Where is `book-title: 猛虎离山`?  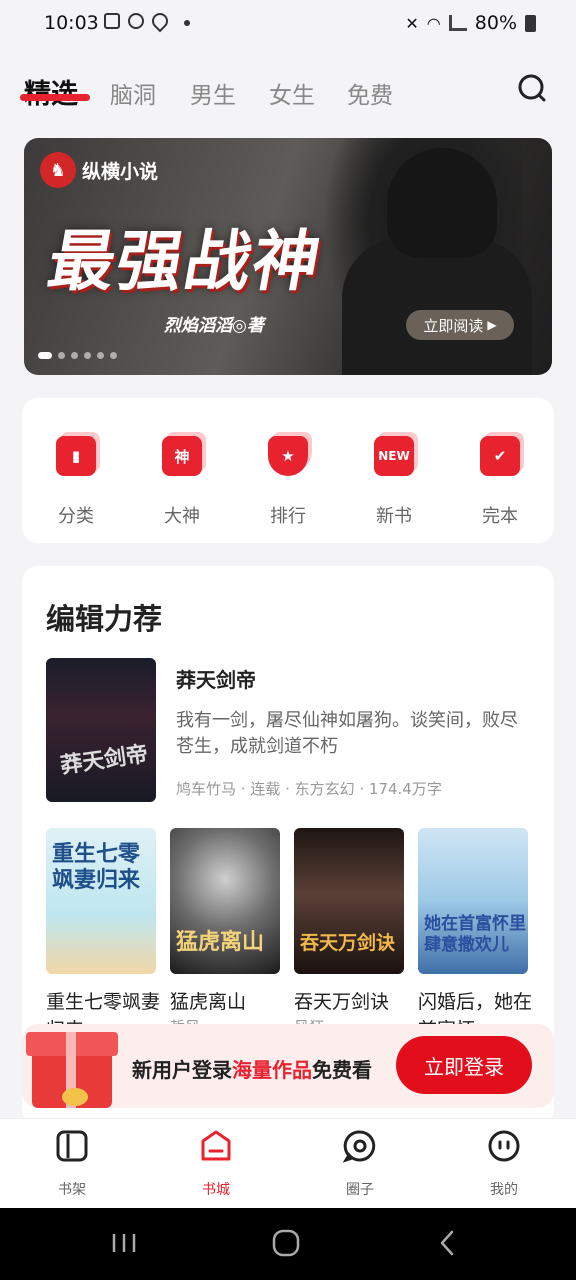
book-title: 猛虎离山 is located at coordinates (208, 1002).